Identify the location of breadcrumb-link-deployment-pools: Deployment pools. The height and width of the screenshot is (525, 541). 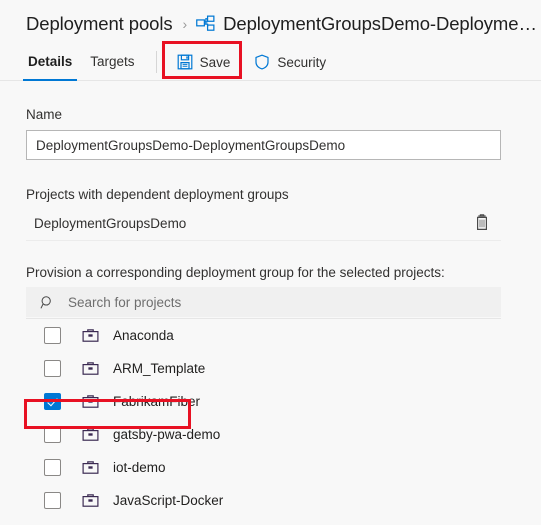
(99, 24).